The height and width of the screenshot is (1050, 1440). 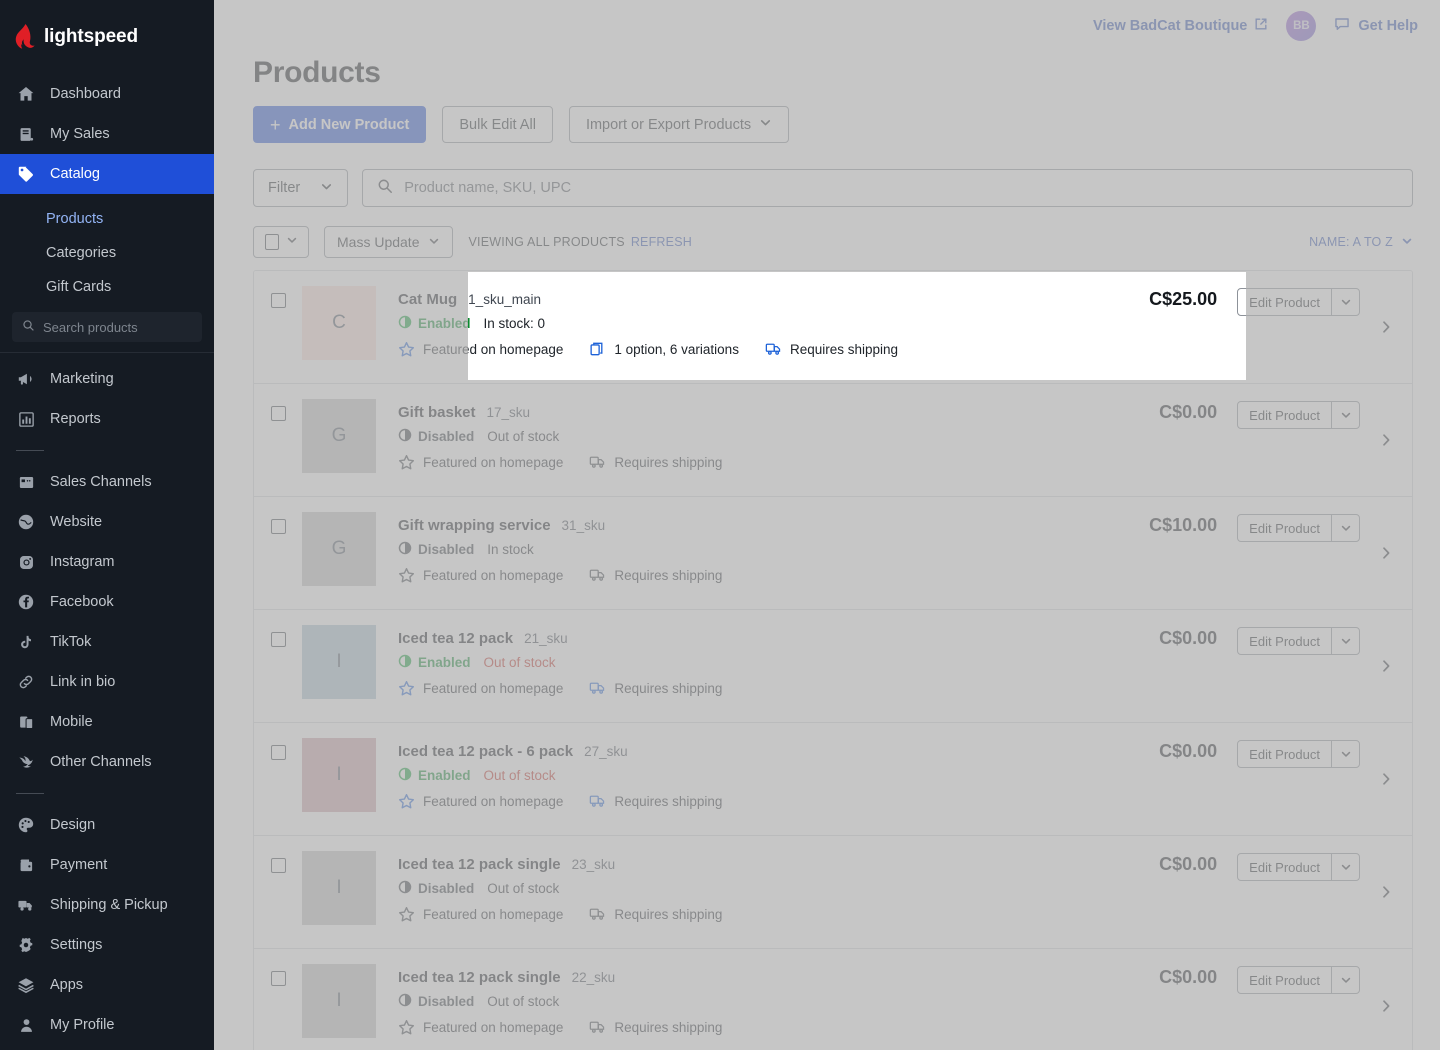 I want to click on product-name: Cat Mug, so click(x=427, y=299).